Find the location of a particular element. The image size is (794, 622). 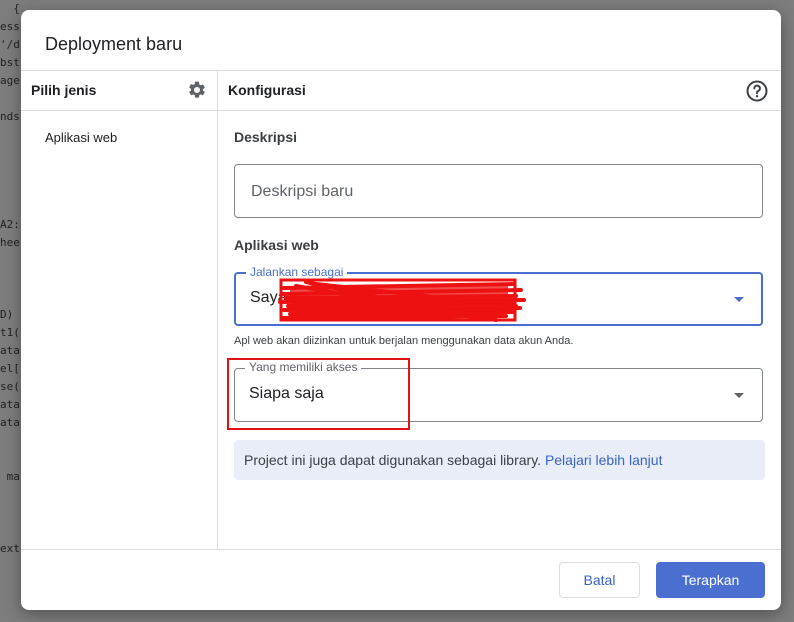

learn-more-link: Pelajari lebih lanjut is located at coordinates (604, 460).